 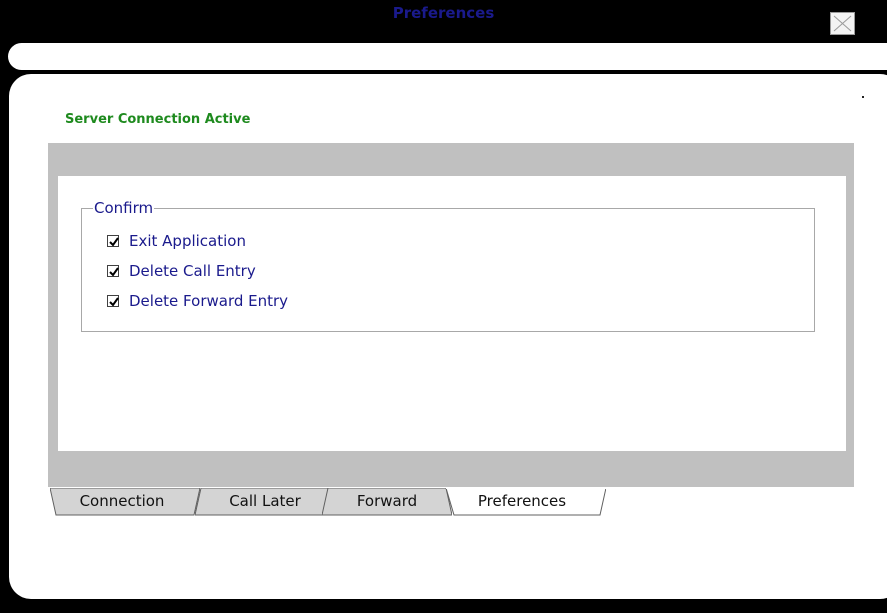 What do you see at coordinates (209, 301) in the screenshot?
I see `delete-forward-entry-label: Delete Forward Entry` at bounding box center [209, 301].